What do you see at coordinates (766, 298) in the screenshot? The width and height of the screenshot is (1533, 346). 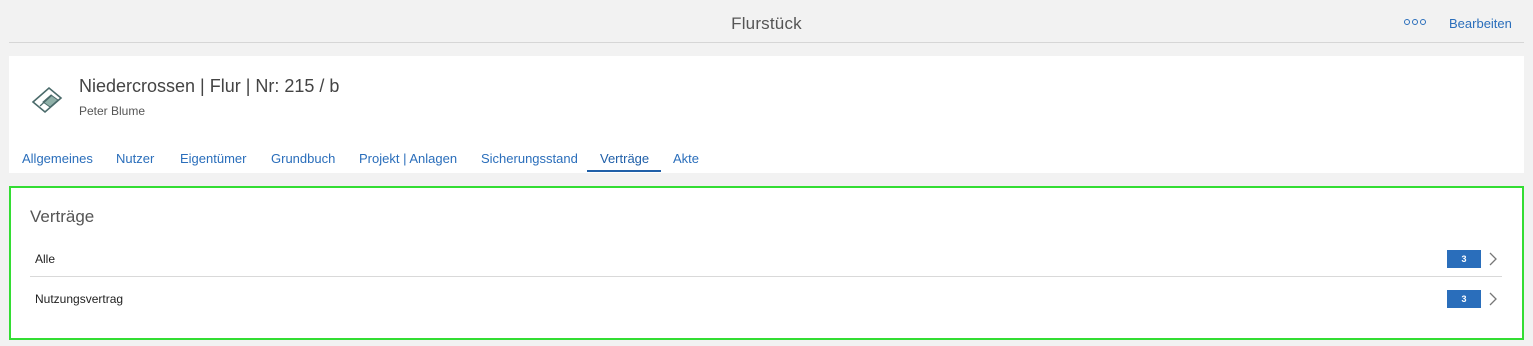 I see `contract-row-nutzungsvertrag: Nutzungsvertrag 3` at bounding box center [766, 298].